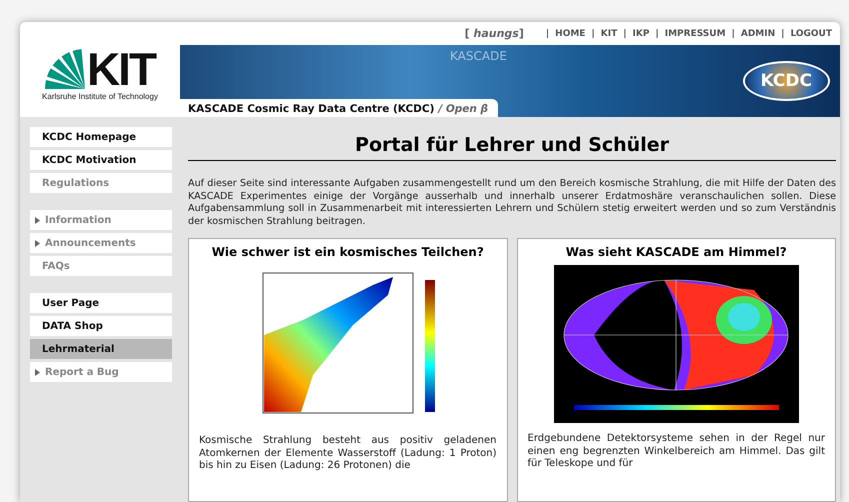 The height and width of the screenshot is (502, 849). I want to click on nav-link: KIT, so click(609, 33).